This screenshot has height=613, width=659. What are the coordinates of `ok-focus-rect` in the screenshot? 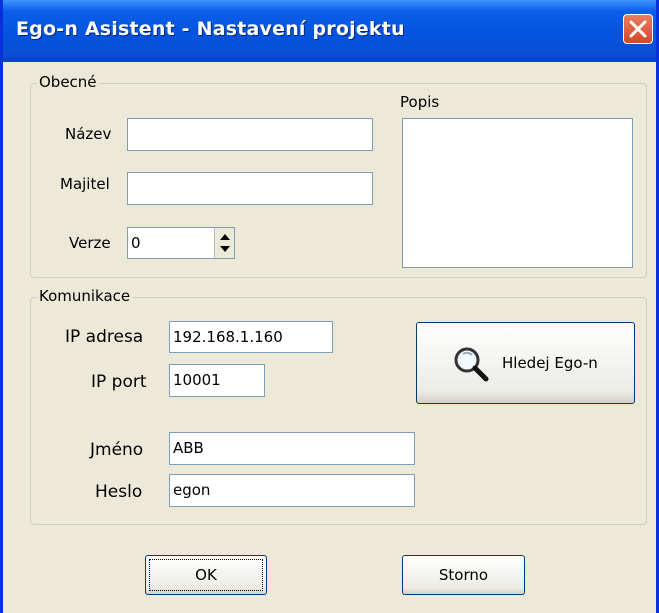 It's located at (206, 575).